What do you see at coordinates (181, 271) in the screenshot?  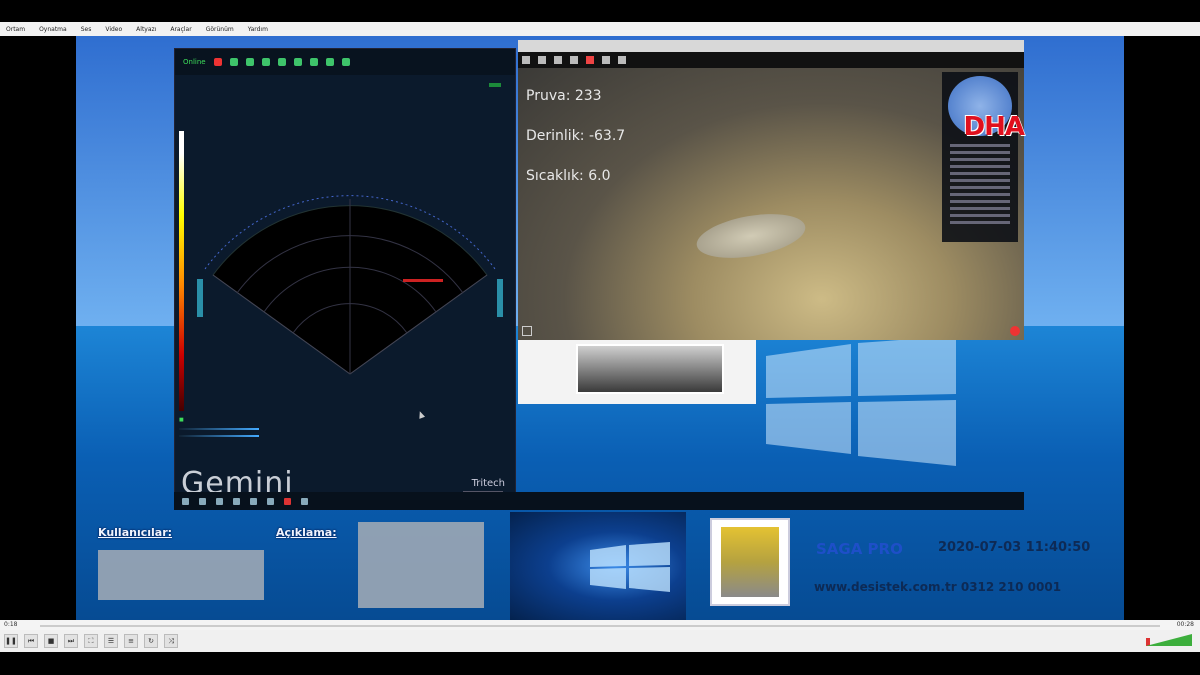 I see `sonar-color-scale` at bounding box center [181, 271].